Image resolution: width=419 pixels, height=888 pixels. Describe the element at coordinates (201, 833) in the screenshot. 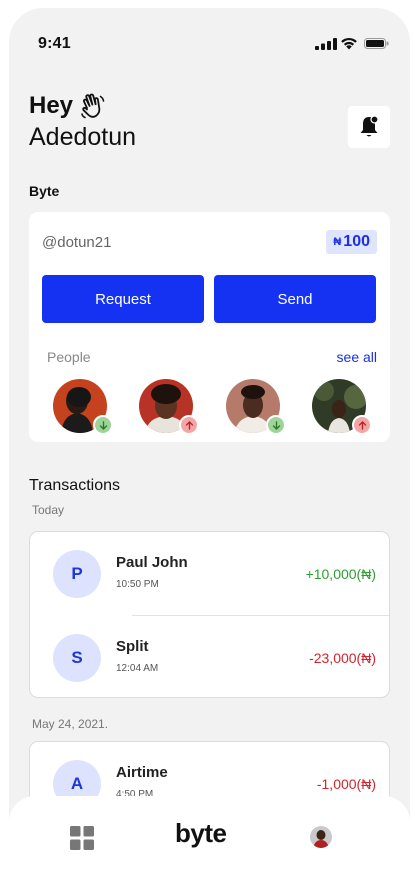

I see `byte-logo: byte` at that location.